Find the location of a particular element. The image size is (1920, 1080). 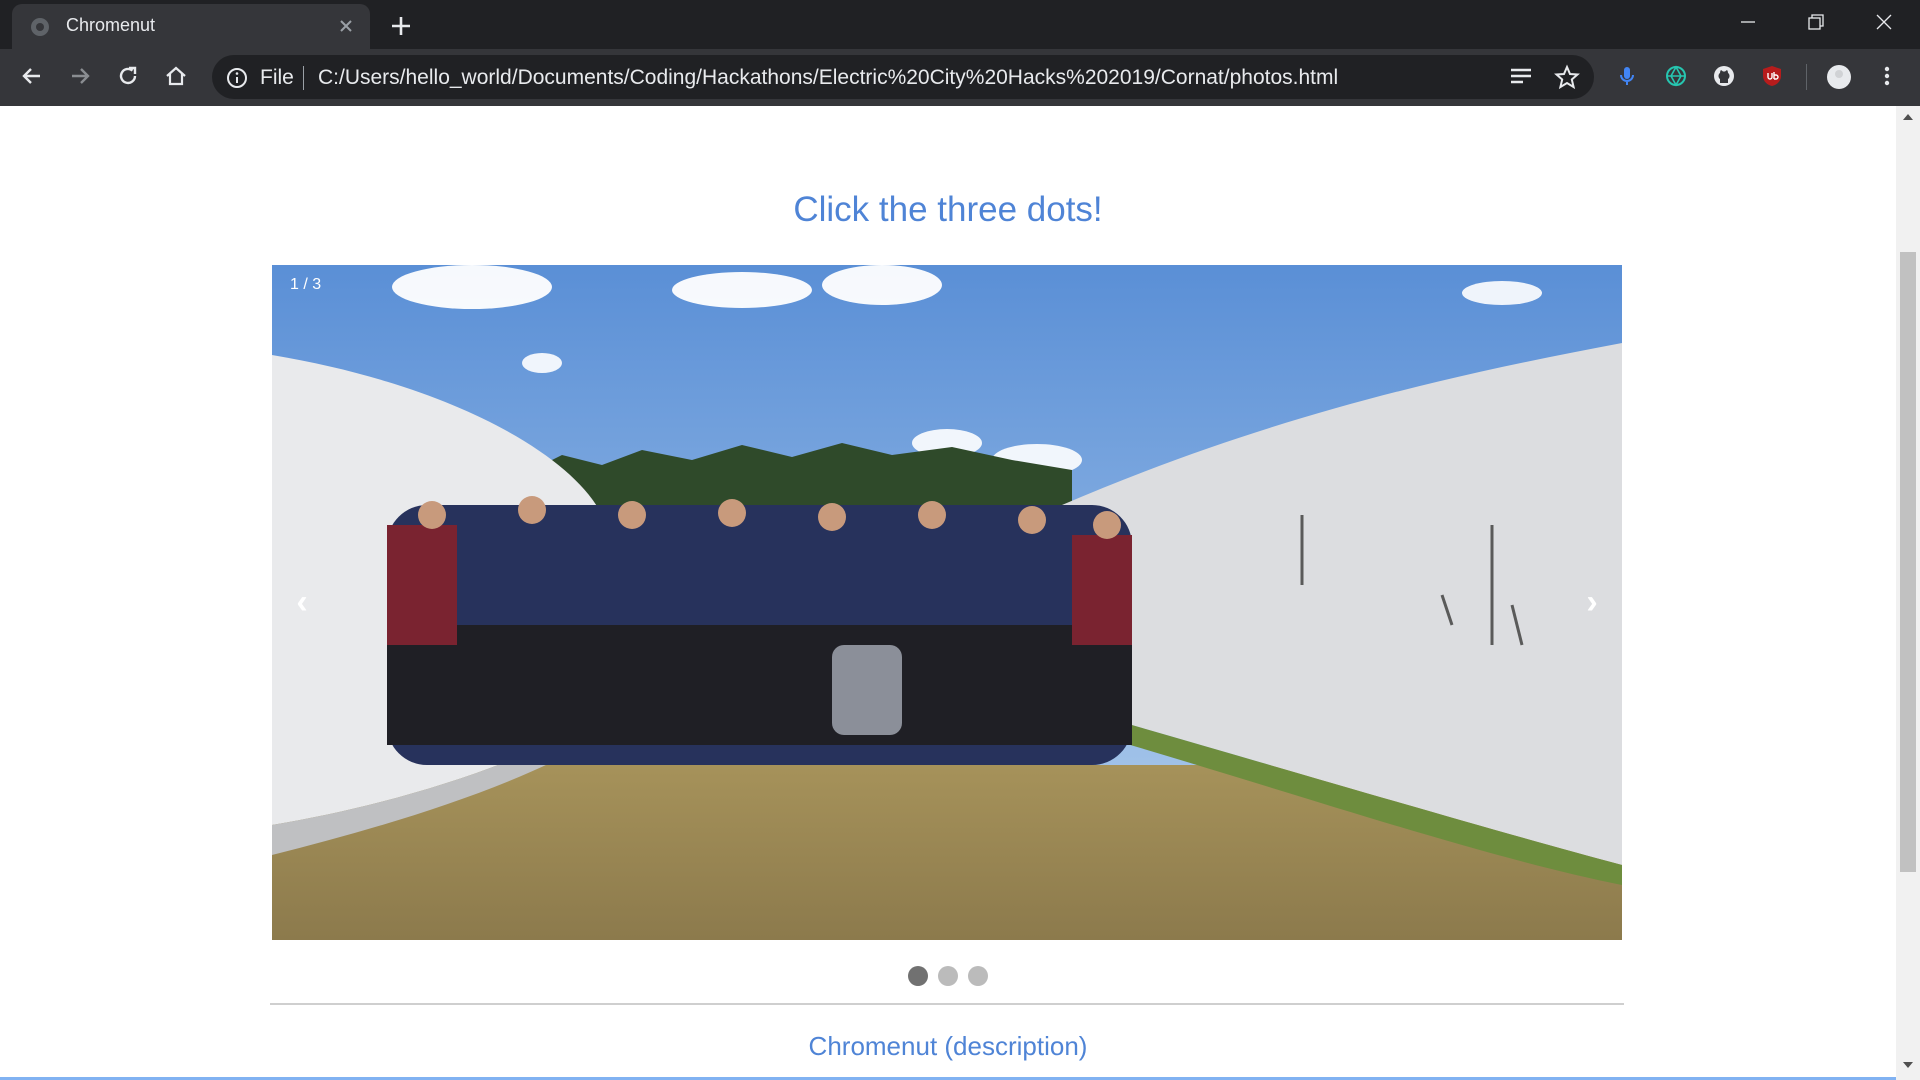

scroll-down-arrow-icon is located at coordinates (1908, 1065).